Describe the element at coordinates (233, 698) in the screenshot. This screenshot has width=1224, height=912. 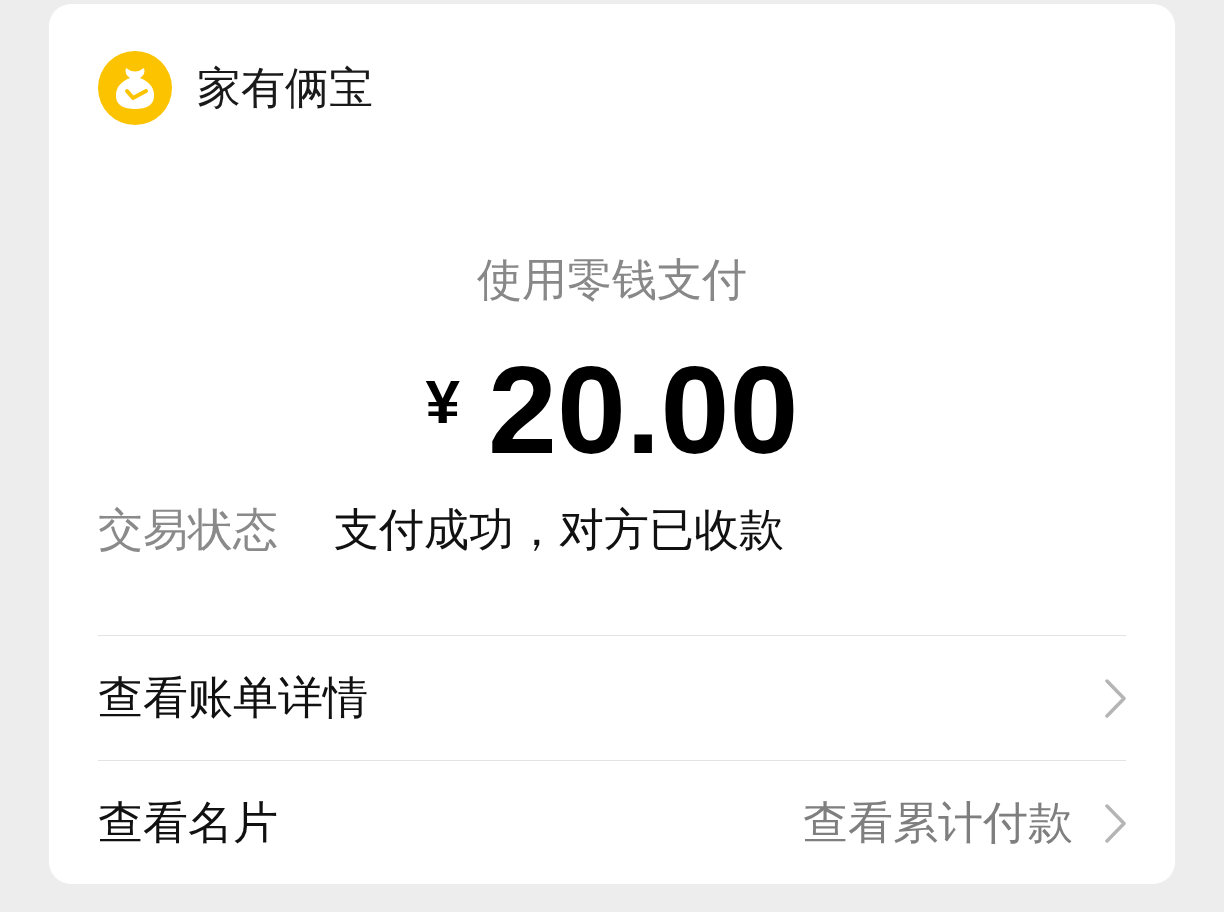
I see `list-item-label: 查看账单详情` at that location.